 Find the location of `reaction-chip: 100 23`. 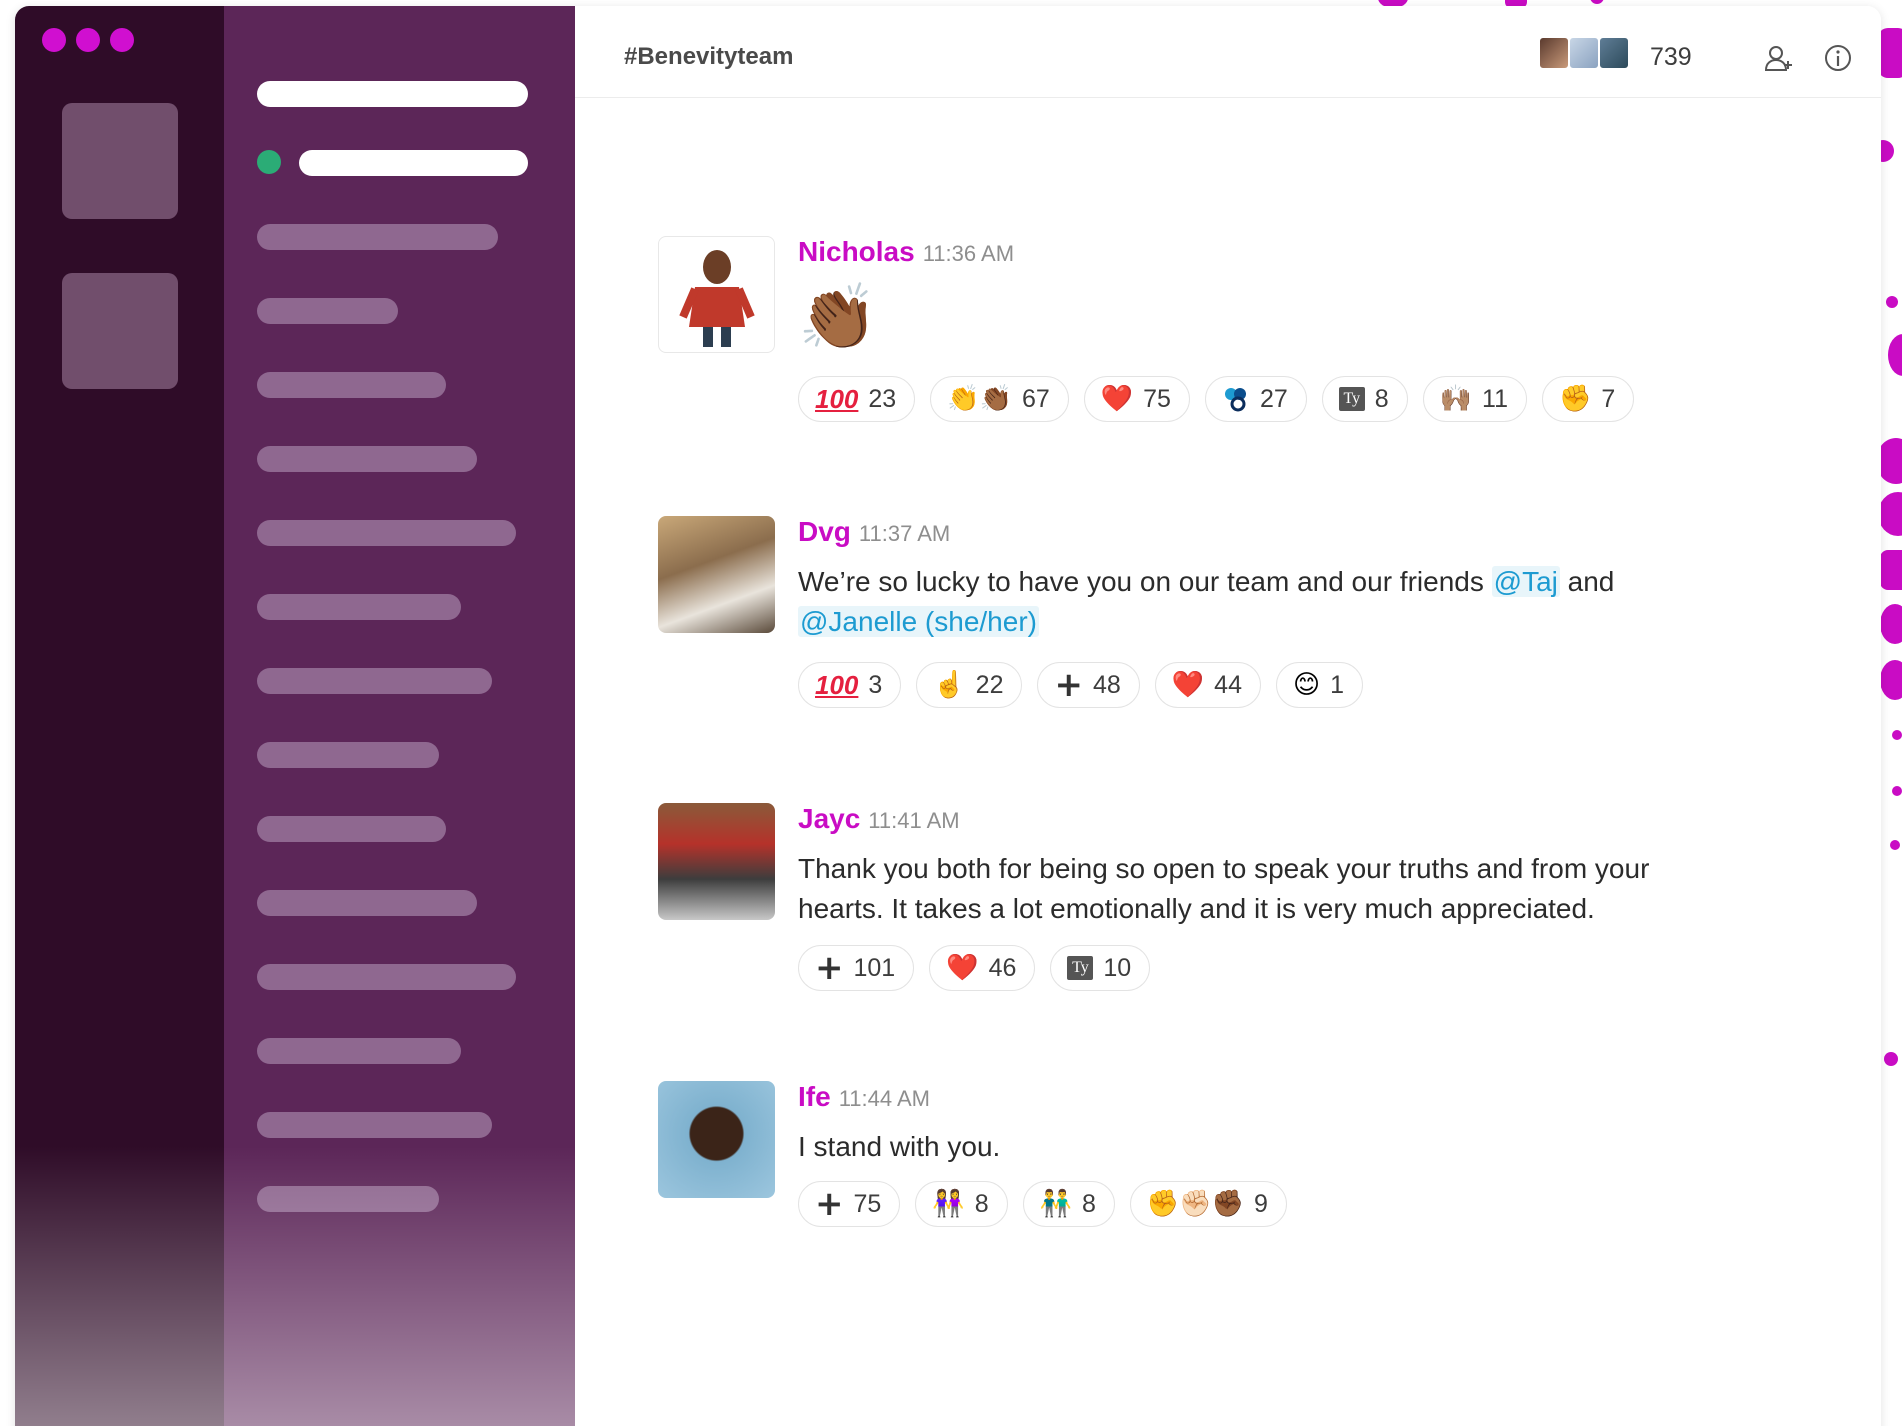

reaction-chip: 100 23 is located at coordinates (857, 399).